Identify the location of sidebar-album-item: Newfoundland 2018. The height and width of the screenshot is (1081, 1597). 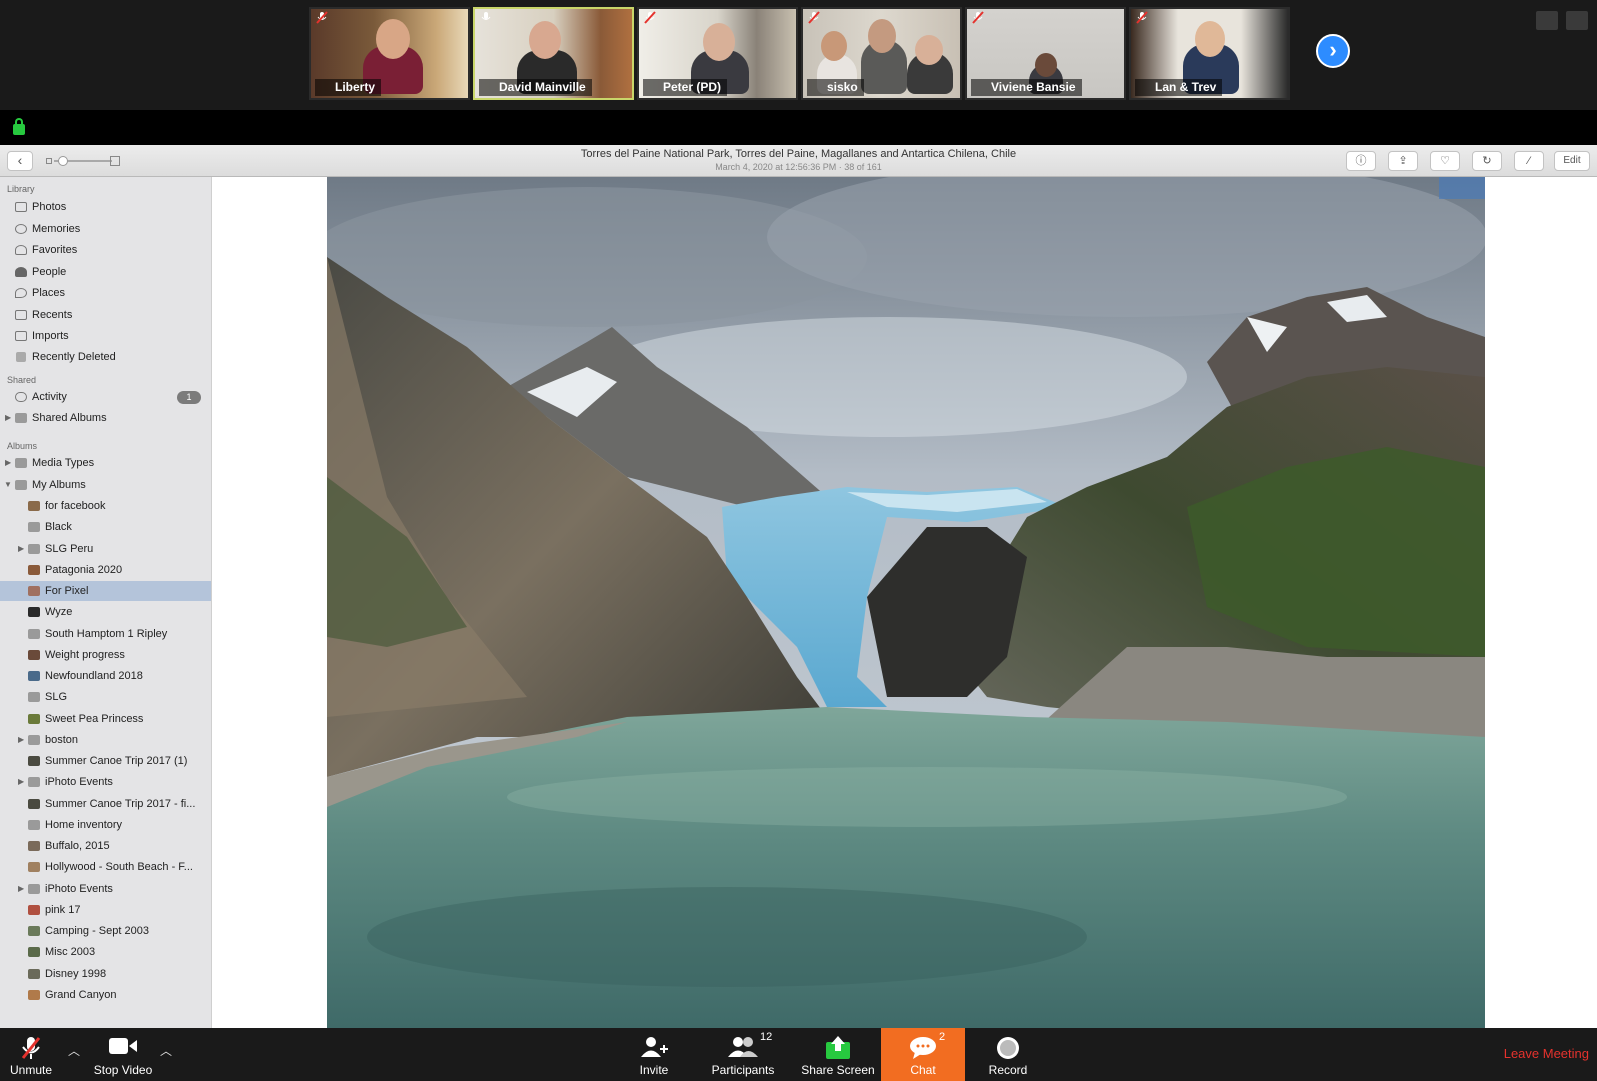
(105, 676).